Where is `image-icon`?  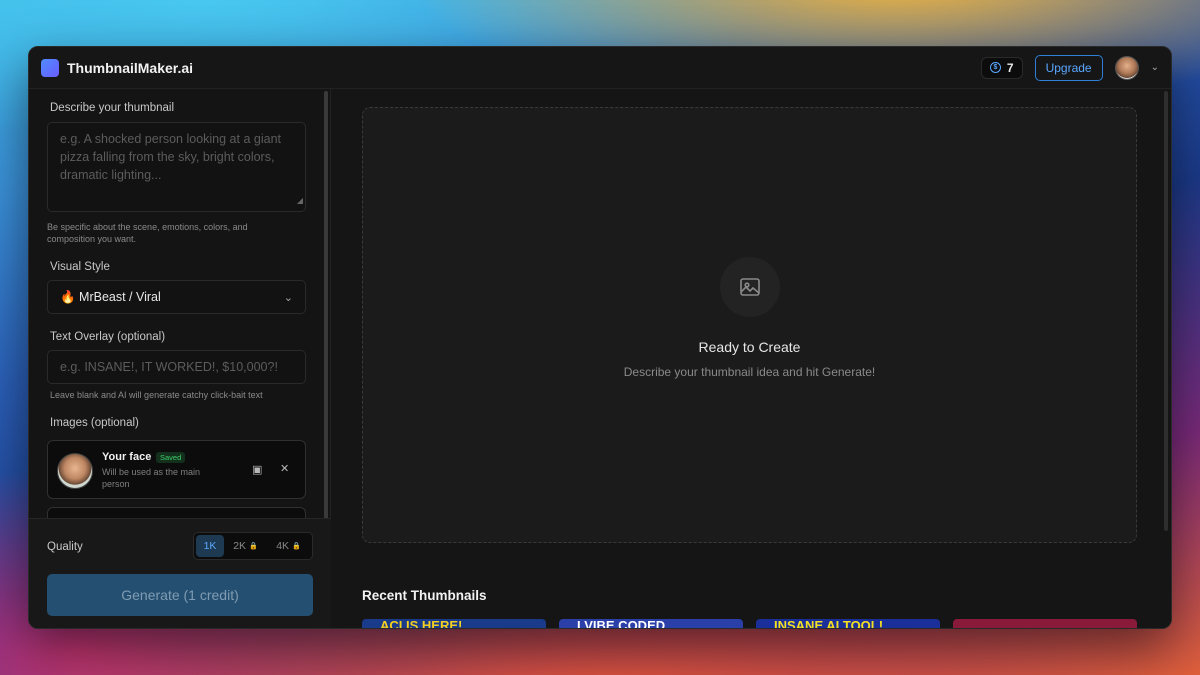
image-icon is located at coordinates (750, 287).